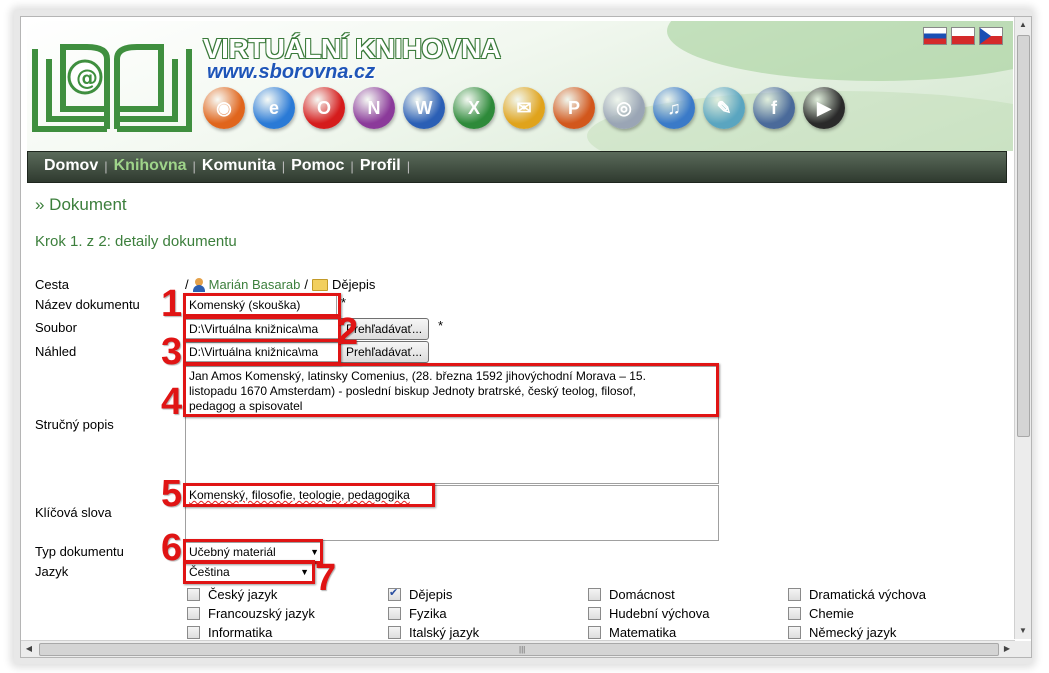  I want to click on annotation-number-2: 2, so click(348, 332).